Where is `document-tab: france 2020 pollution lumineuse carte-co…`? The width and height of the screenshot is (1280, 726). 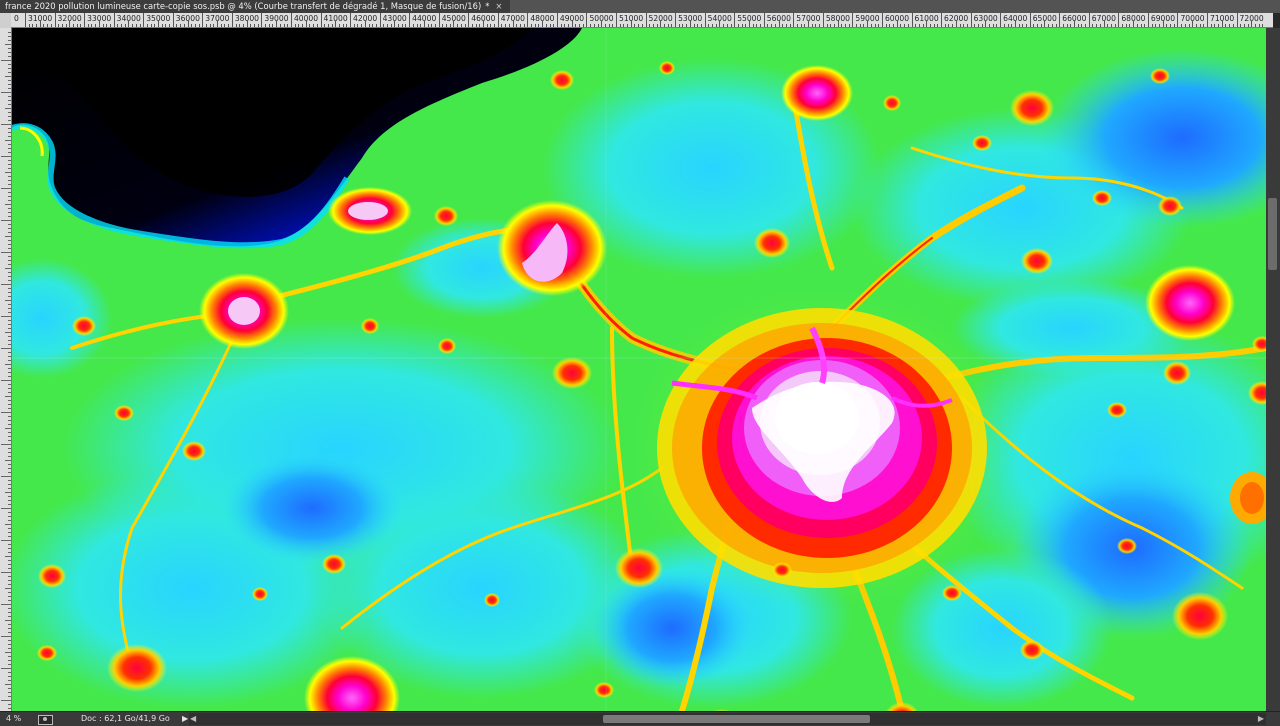
document-tab: france 2020 pollution lumineuse carte-co… is located at coordinates (255, 6).